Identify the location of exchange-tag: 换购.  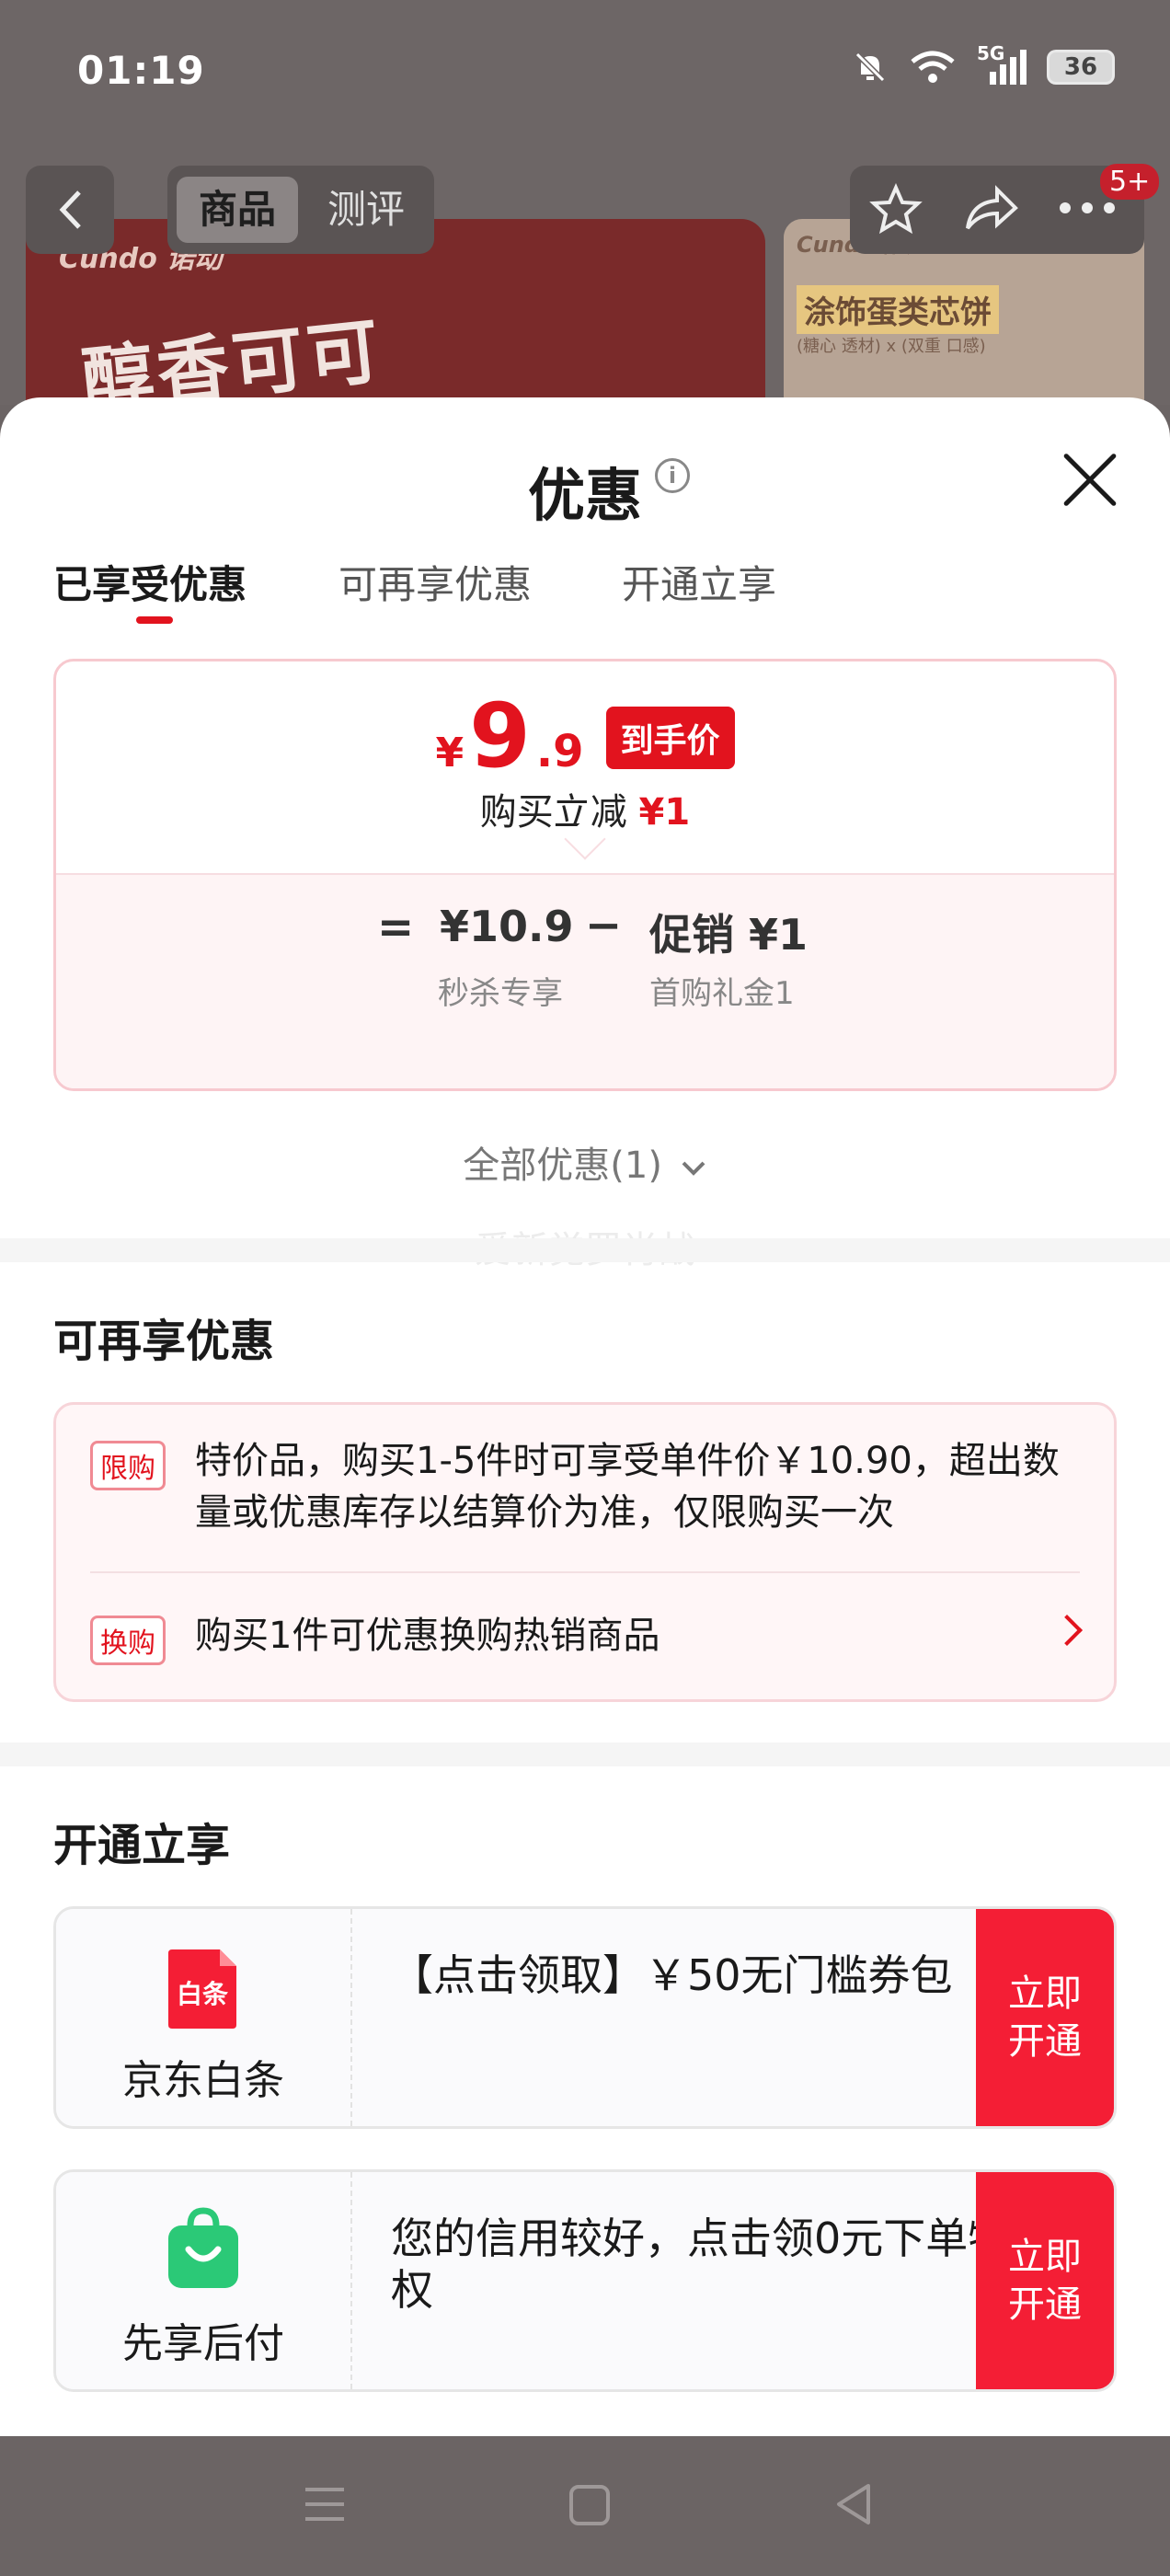
(128, 1640).